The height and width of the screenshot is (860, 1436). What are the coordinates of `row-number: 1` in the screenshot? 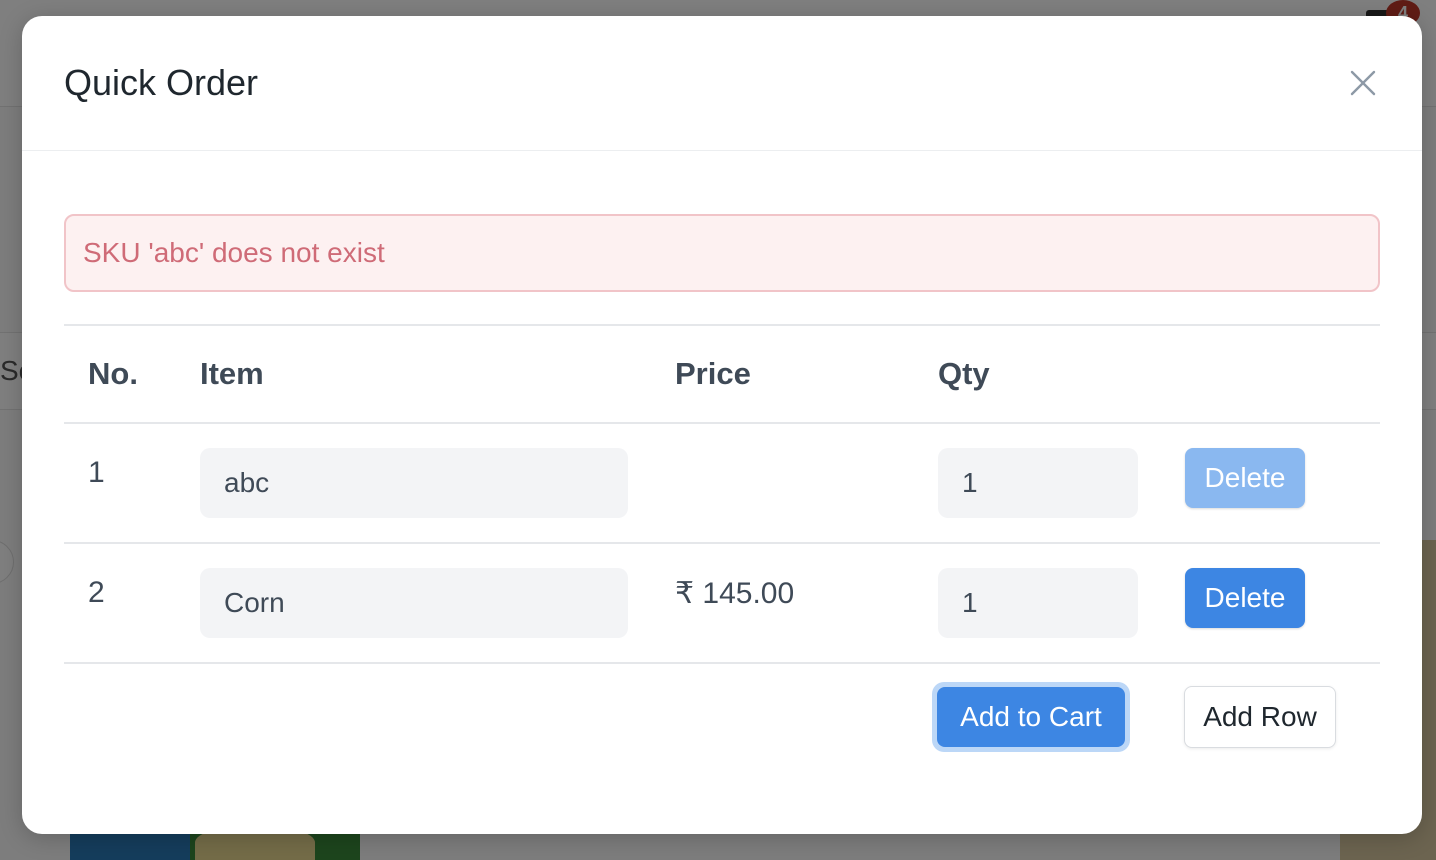 It's located at (96, 472).